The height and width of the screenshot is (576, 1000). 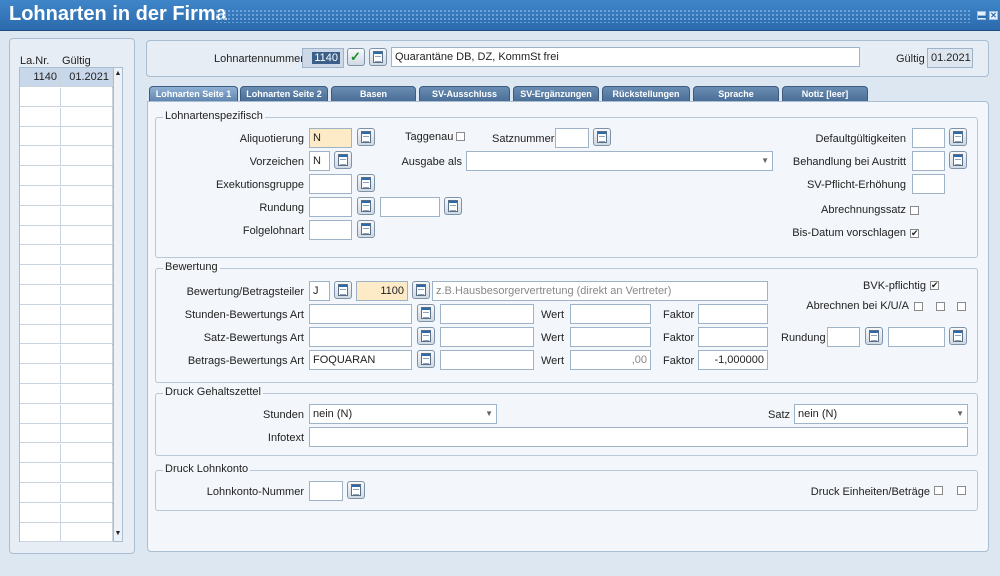 What do you see at coordinates (914, 210) in the screenshot?
I see `abrechnungssatz-checkbox` at bounding box center [914, 210].